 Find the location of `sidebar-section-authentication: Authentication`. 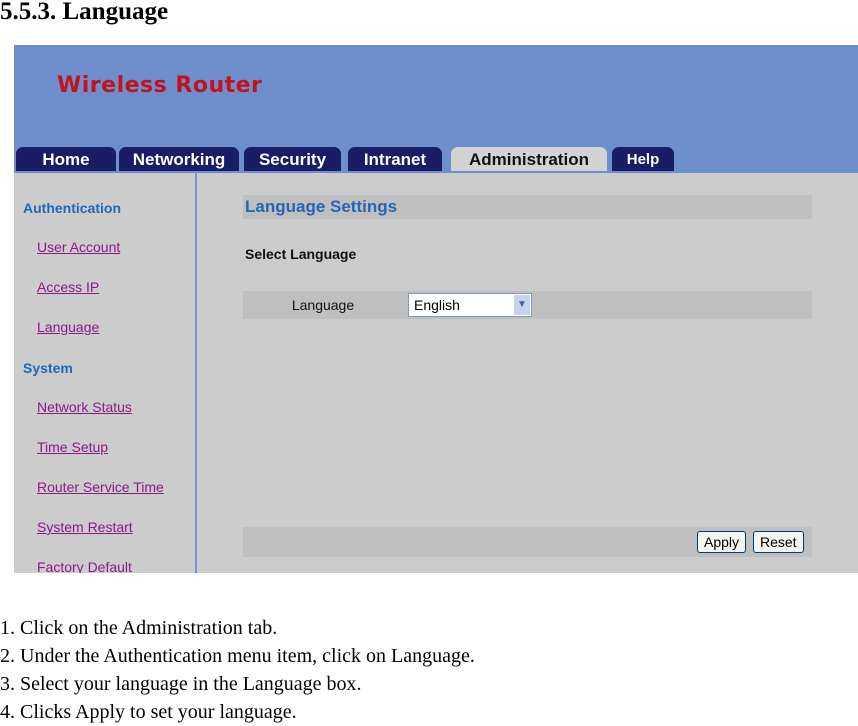

sidebar-section-authentication: Authentication is located at coordinates (72, 208).